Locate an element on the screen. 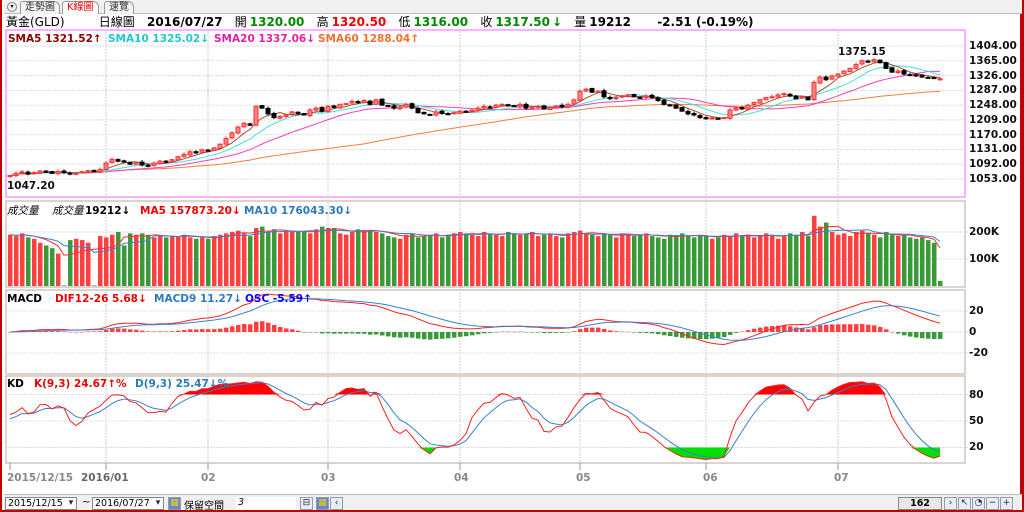 The height and width of the screenshot is (512, 1024). settings-icon: ▦ is located at coordinates (322, 503).